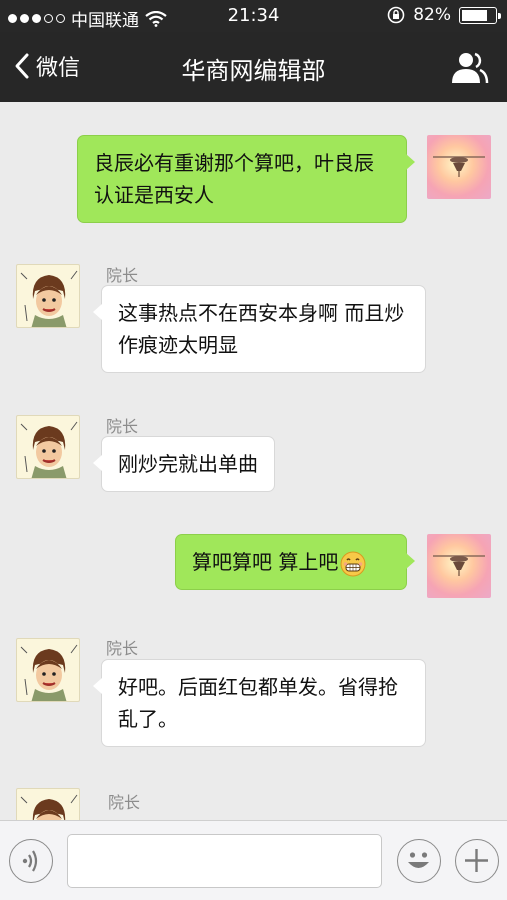 This screenshot has height=900, width=507. Describe the element at coordinates (253, 16) in the screenshot. I see `status-bar: 中国联通 21:34 82%` at that location.